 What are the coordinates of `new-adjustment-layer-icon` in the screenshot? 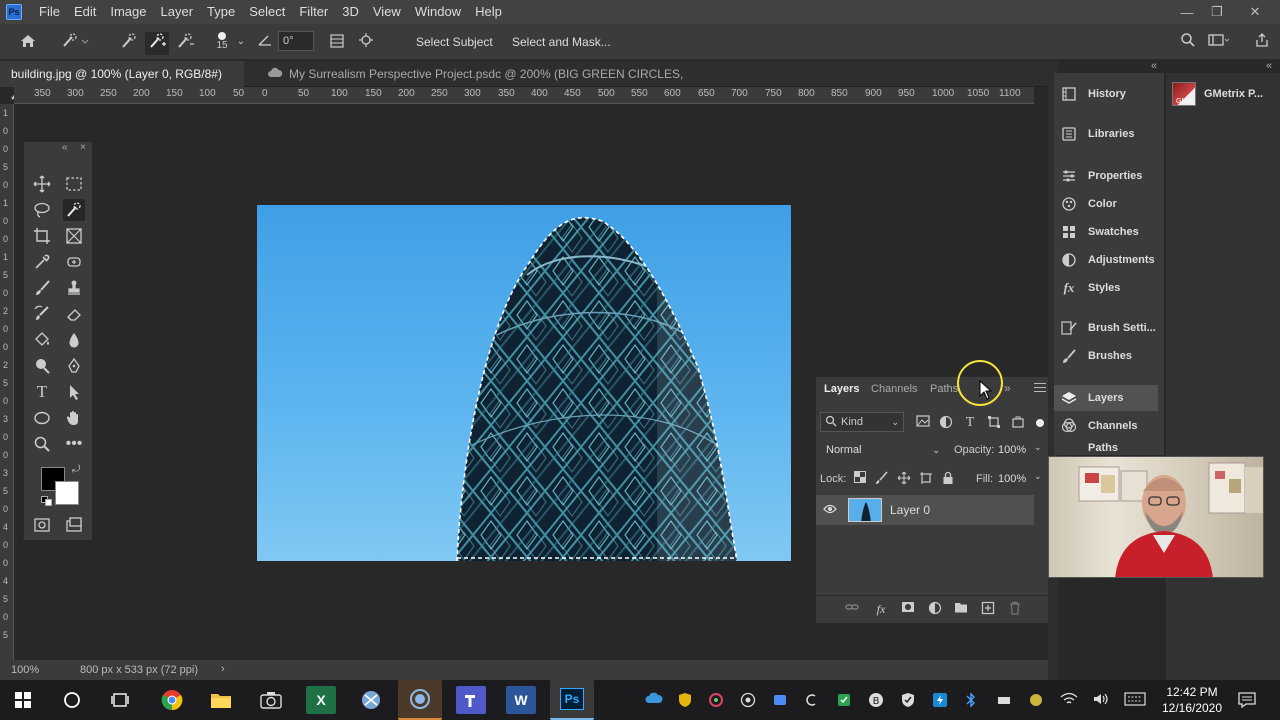 It's located at (935, 609).